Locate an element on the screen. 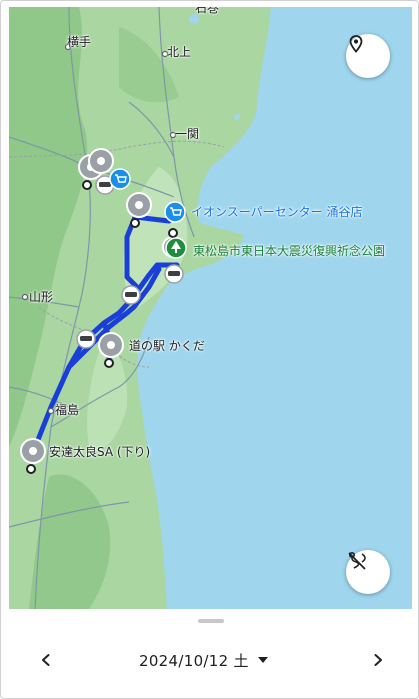 The image size is (419, 699). place-label-top: 石巻 is located at coordinates (207, 11).